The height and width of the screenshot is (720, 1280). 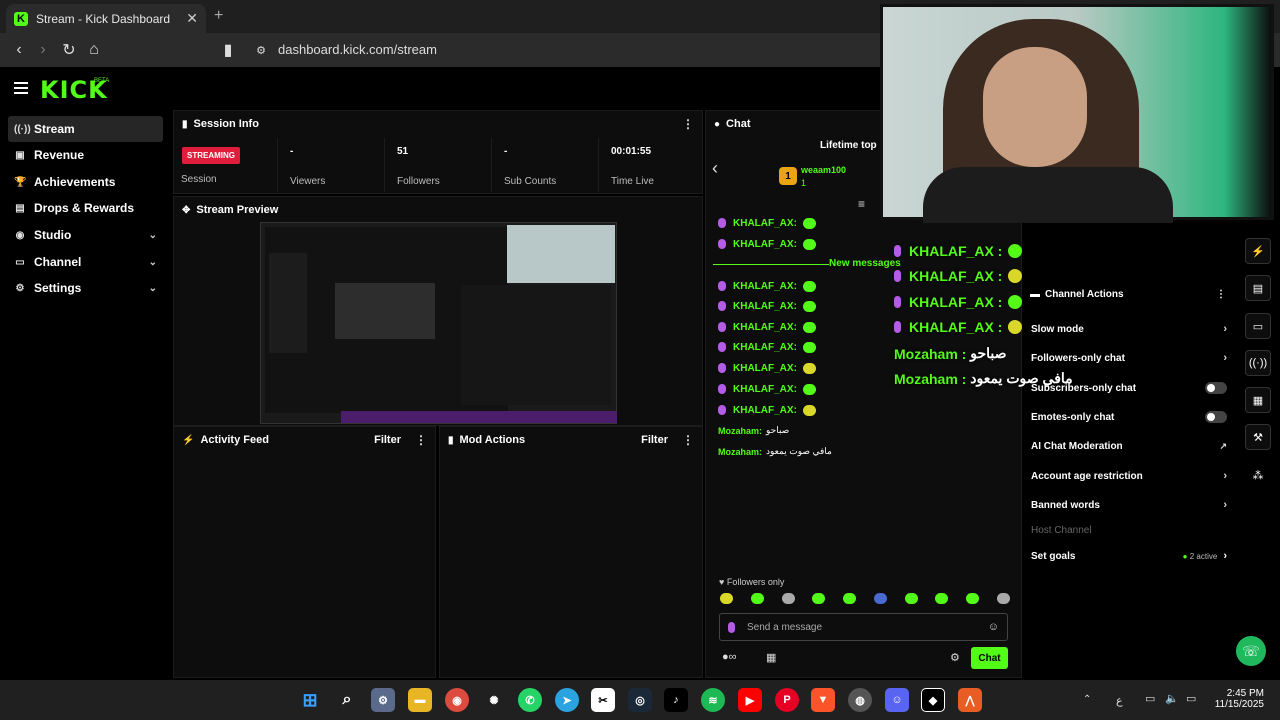 What do you see at coordinates (420, 700) in the screenshot?
I see `file-explorer-icon: ▬` at bounding box center [420, 700].